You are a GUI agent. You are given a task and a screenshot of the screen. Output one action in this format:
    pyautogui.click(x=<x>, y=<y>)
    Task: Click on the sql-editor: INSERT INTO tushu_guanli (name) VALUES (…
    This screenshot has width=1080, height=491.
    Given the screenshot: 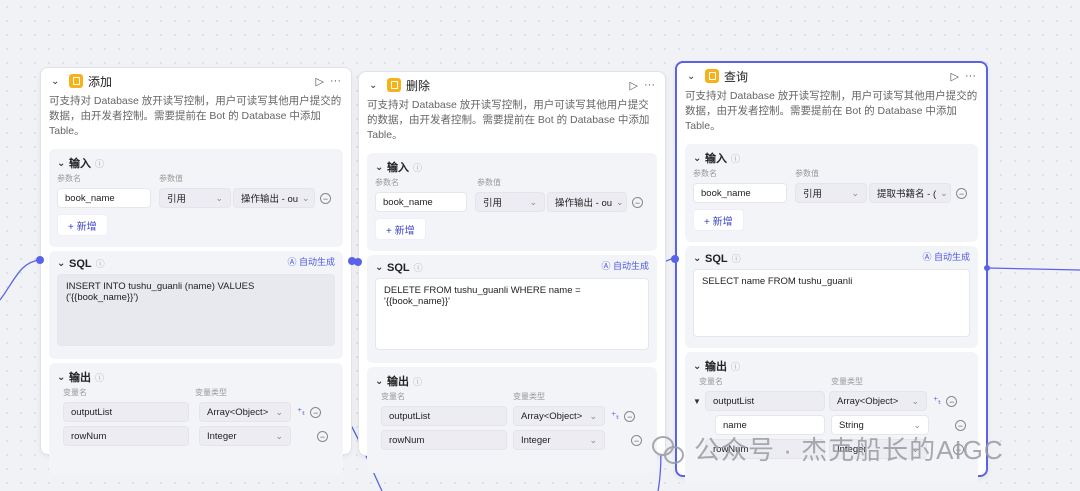 What is the action you would take?
    pyautogui.click(x=196, y=310)
    